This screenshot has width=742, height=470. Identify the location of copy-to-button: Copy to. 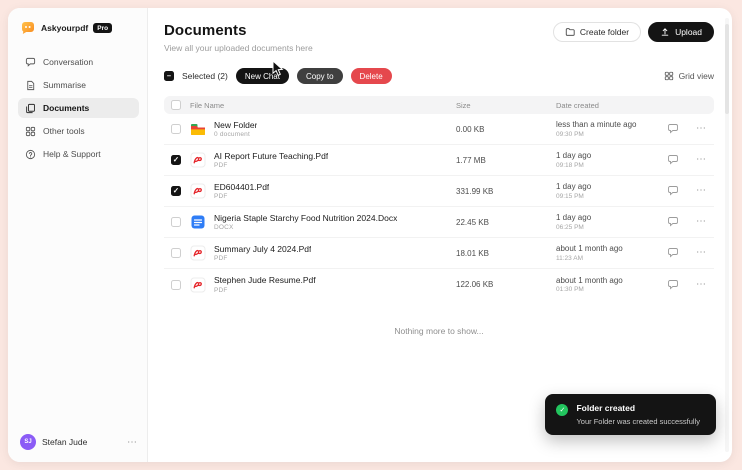
(319, 76).